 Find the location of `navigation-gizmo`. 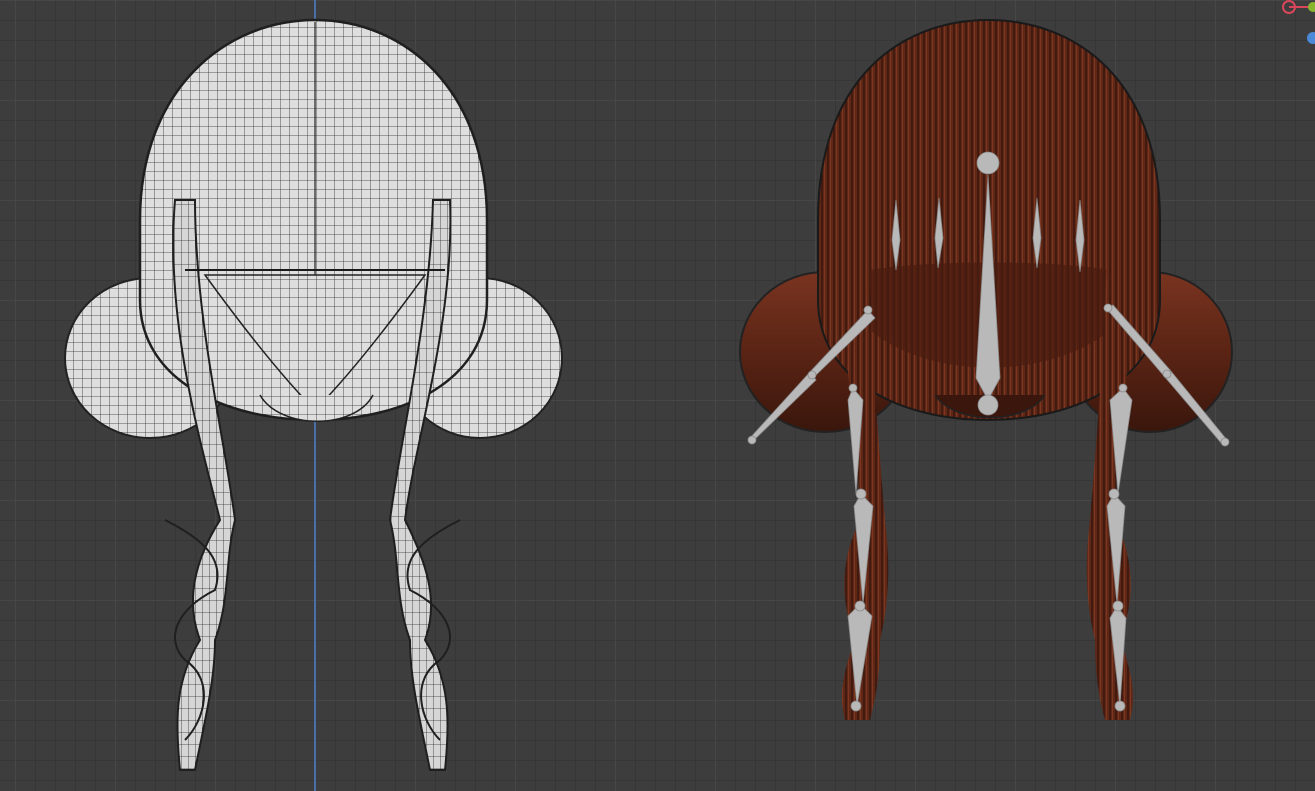

navigation-gizmo is located at coordinates (1295, 30).